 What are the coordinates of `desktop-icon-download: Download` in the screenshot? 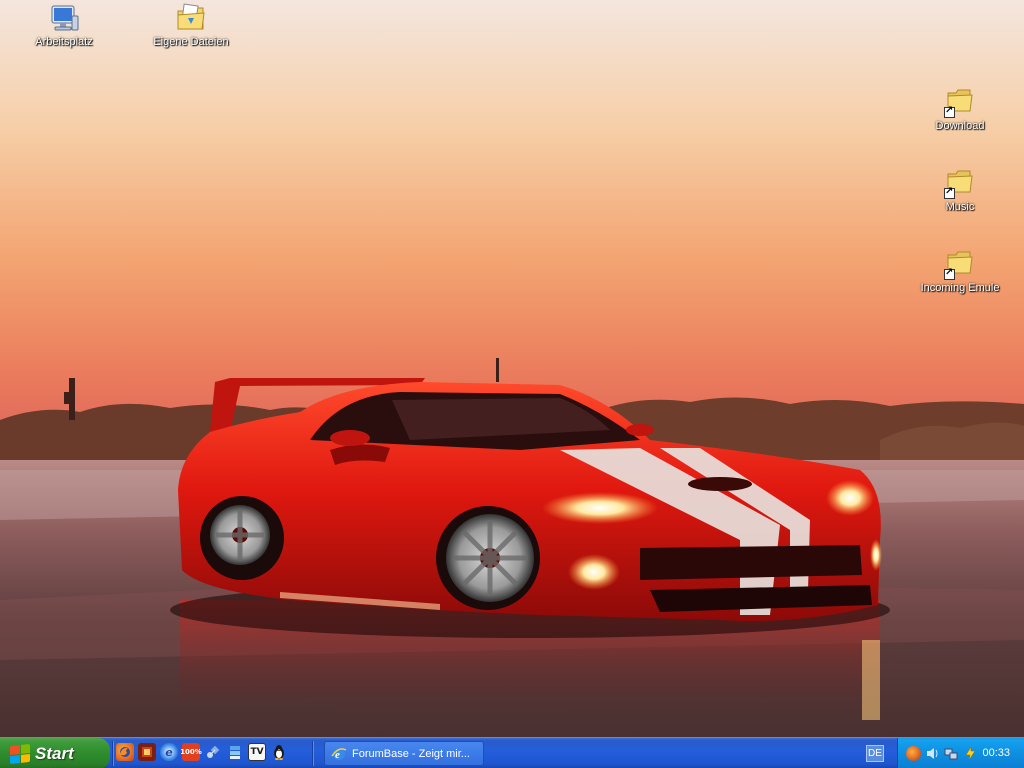 It's located at (960, 109).